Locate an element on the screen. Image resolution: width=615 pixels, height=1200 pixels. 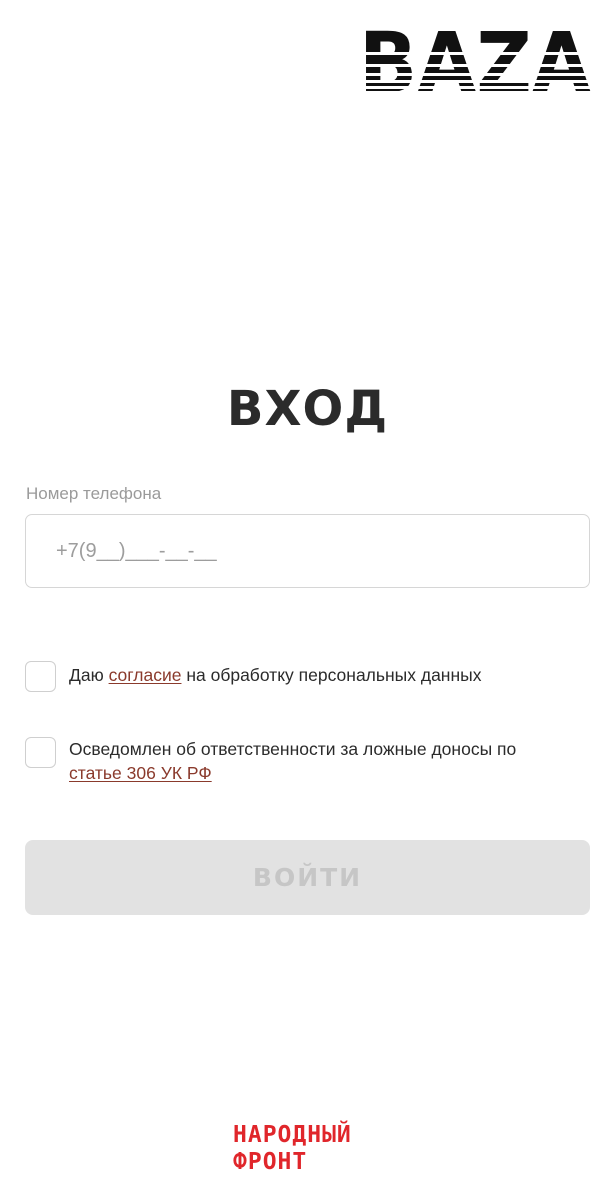
consent-prefix: Даю is located at coordinates (89, 675).